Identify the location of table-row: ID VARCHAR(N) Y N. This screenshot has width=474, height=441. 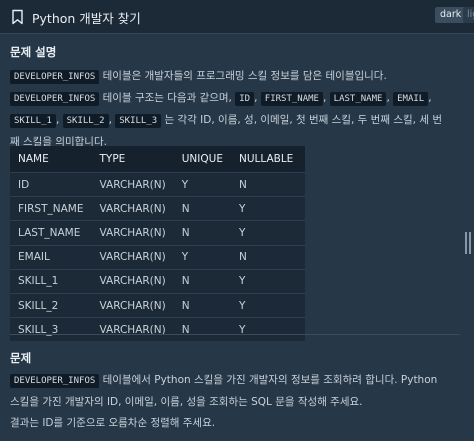
(157, 184).